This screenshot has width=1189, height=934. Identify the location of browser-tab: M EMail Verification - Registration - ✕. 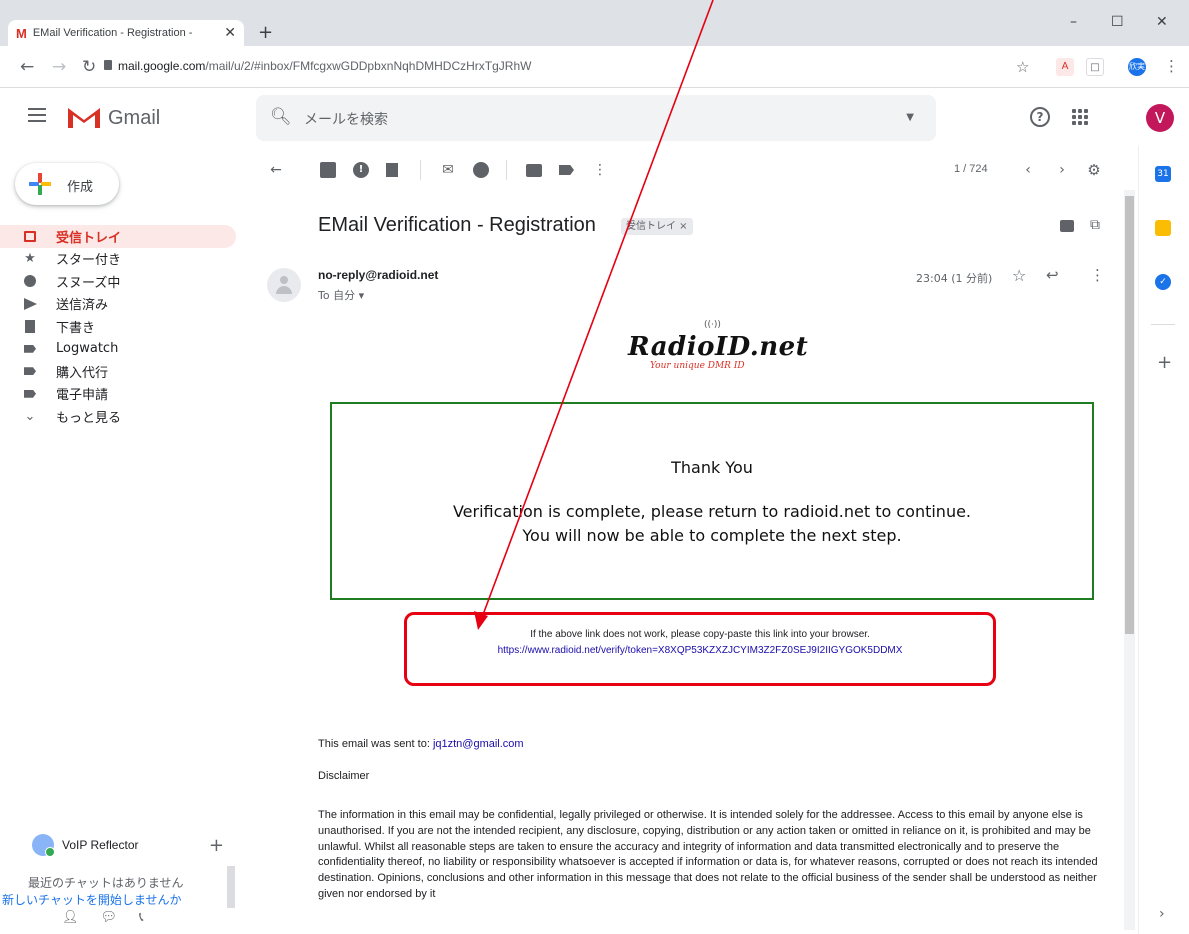
(126, 33).